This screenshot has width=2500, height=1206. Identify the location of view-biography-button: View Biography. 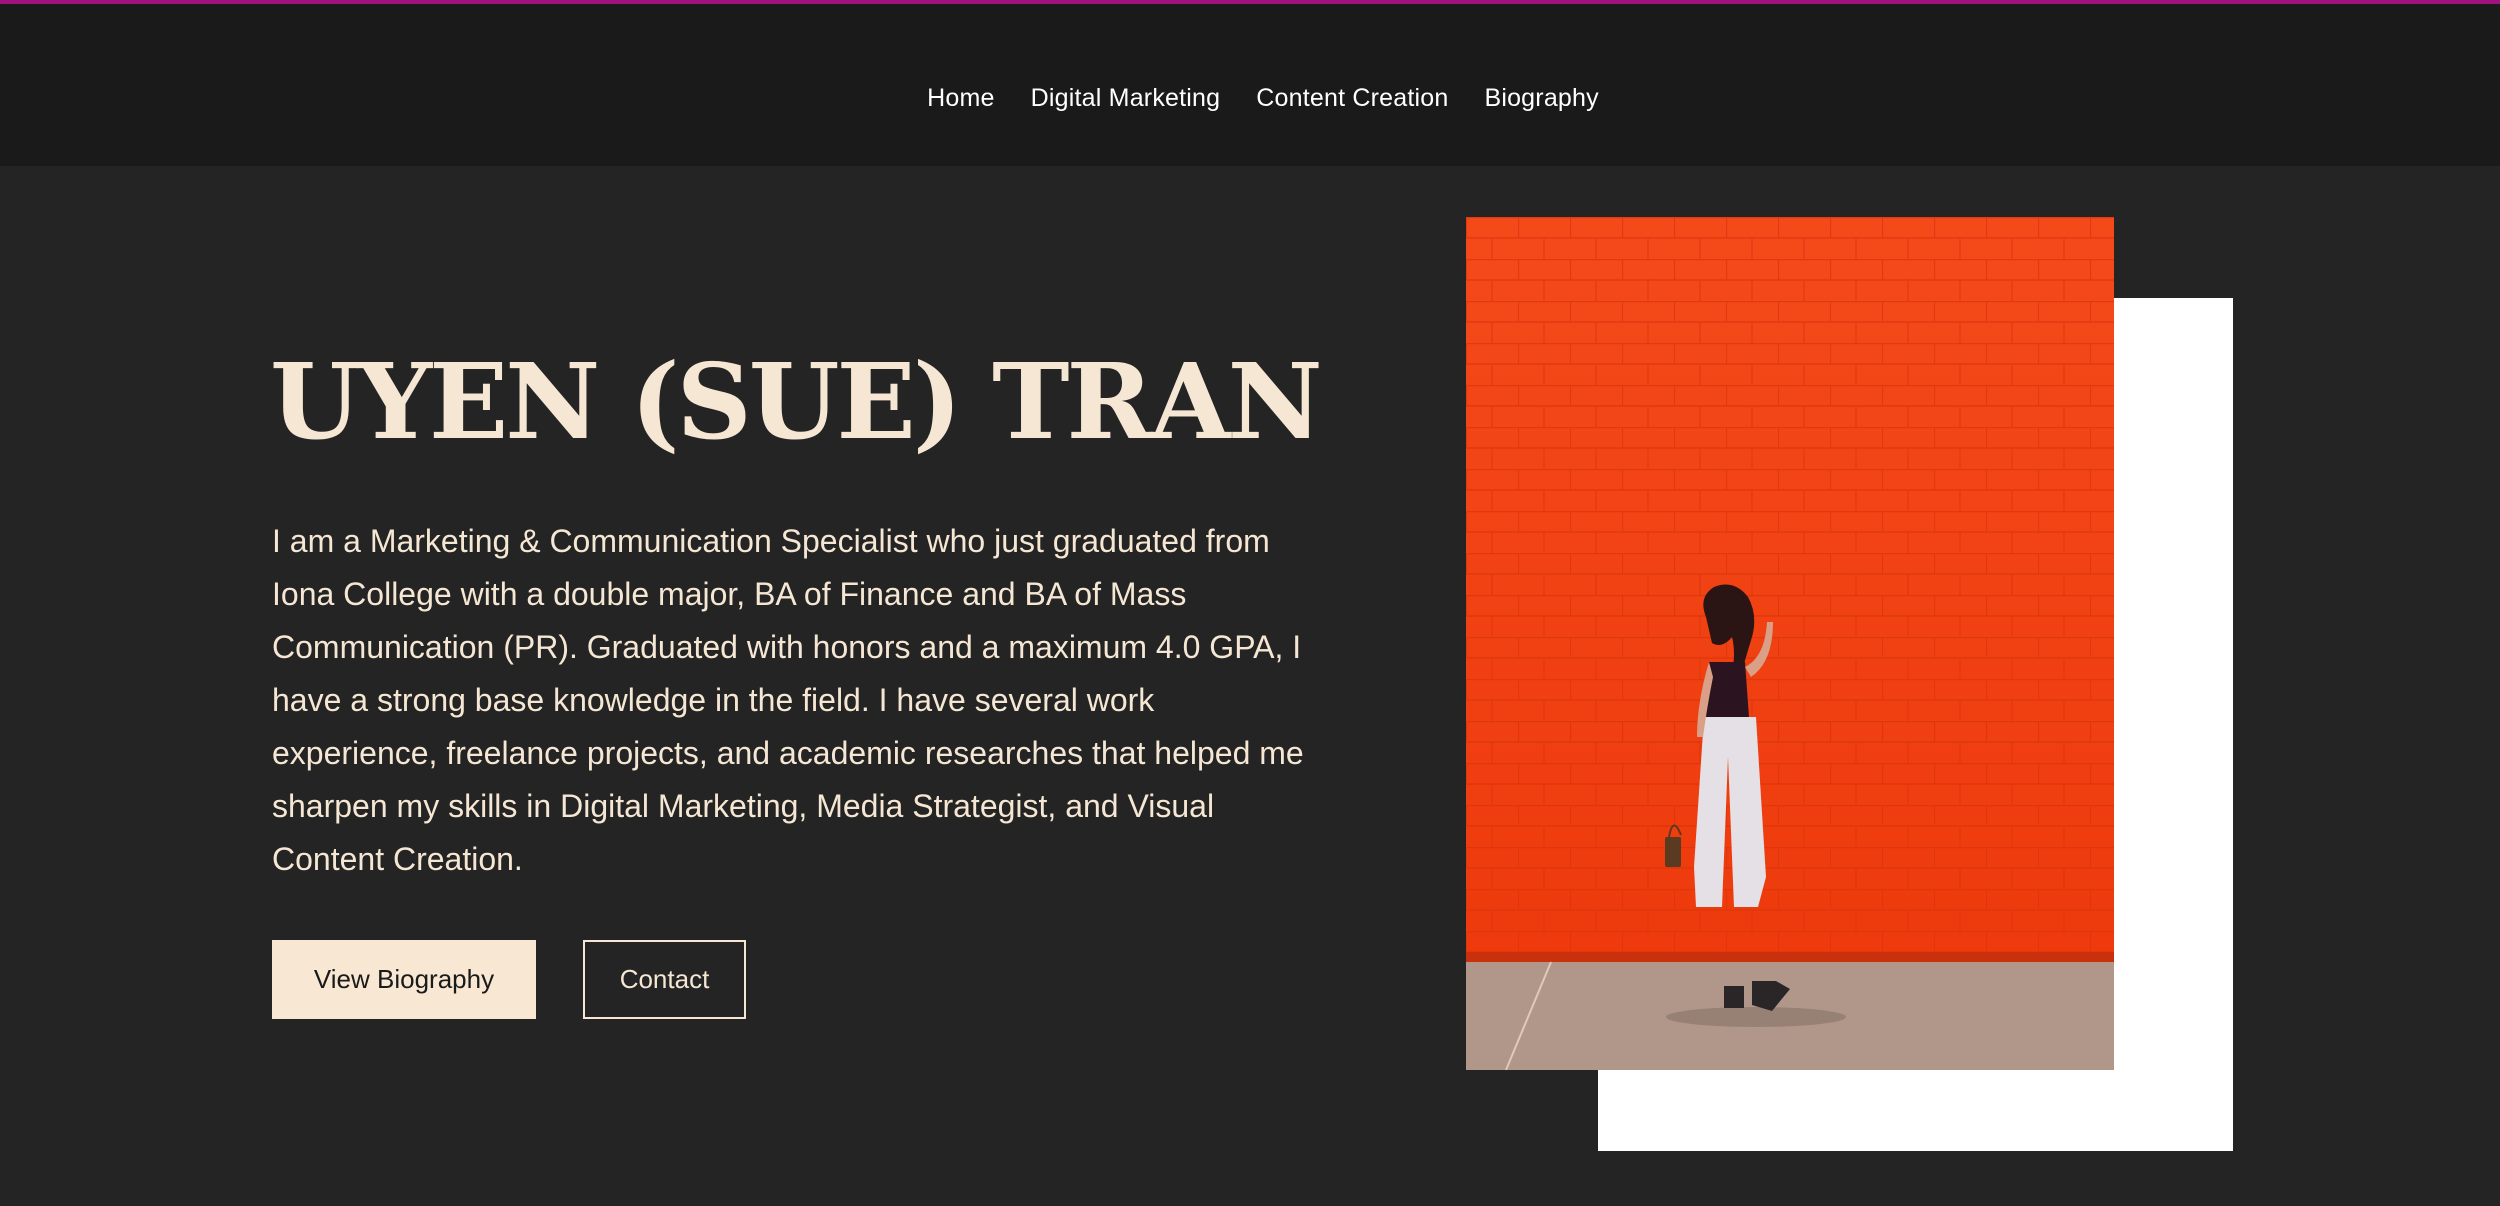
(404, 979).